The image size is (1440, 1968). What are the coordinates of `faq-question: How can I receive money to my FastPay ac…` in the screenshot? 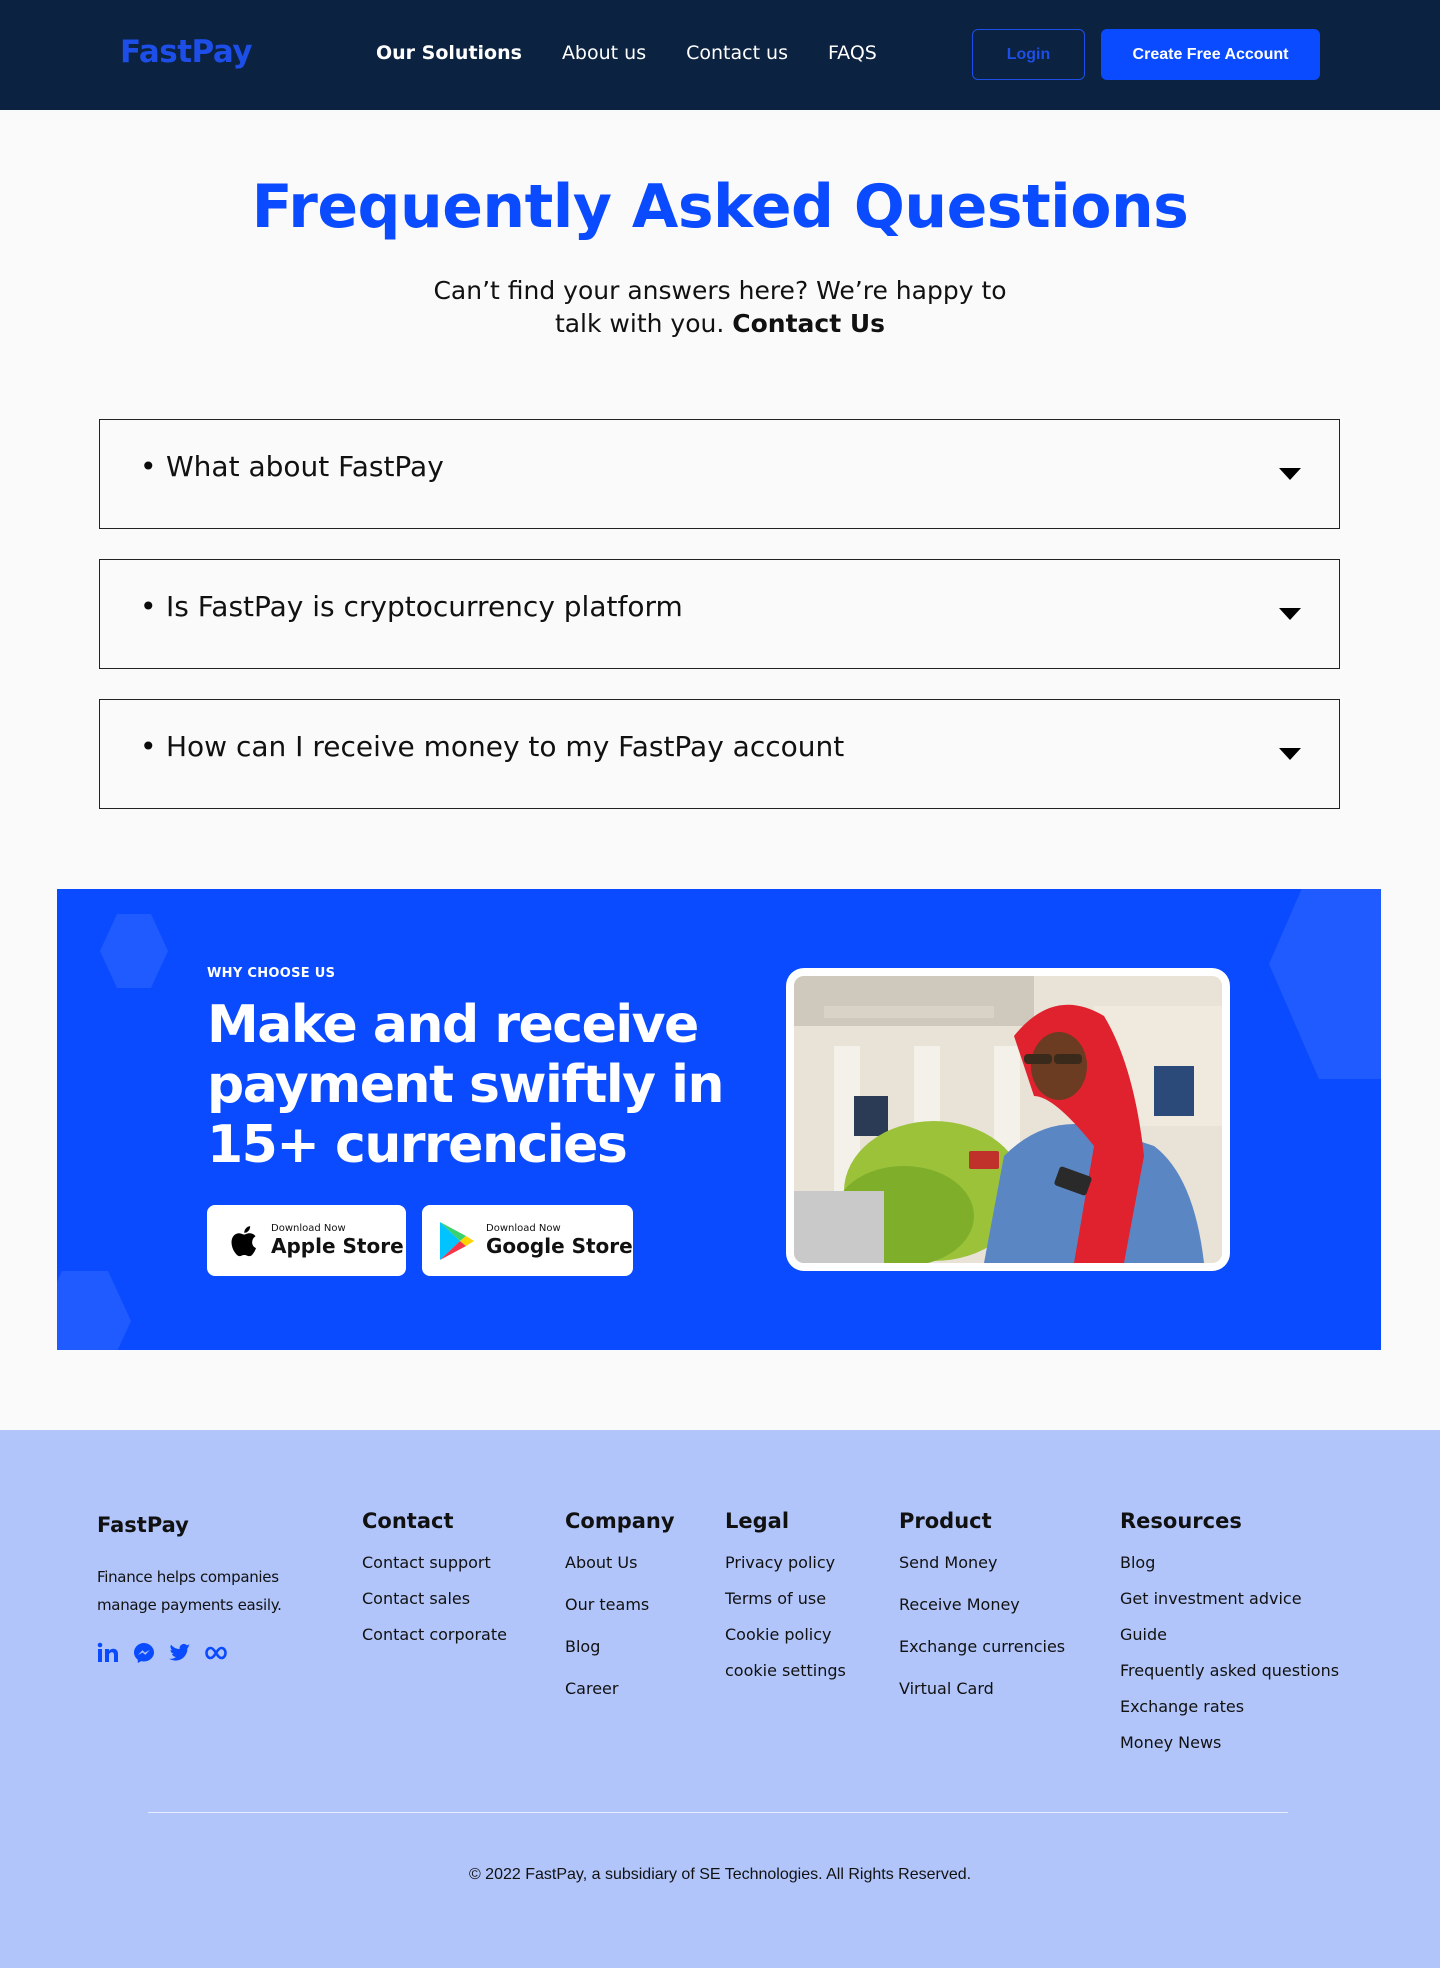 It's located at (505, 746).